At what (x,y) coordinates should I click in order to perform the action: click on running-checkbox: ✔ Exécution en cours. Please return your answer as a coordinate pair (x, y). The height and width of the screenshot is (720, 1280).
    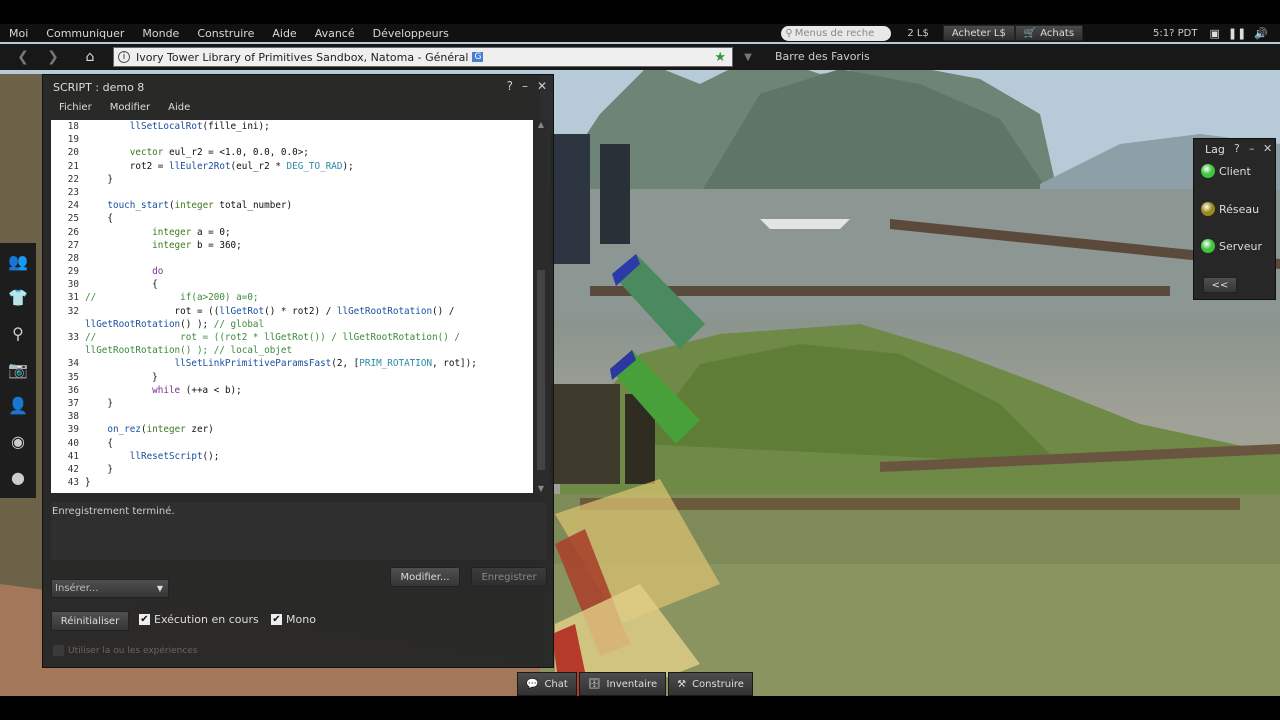
    Looking at the image, I should click on (199, 619).